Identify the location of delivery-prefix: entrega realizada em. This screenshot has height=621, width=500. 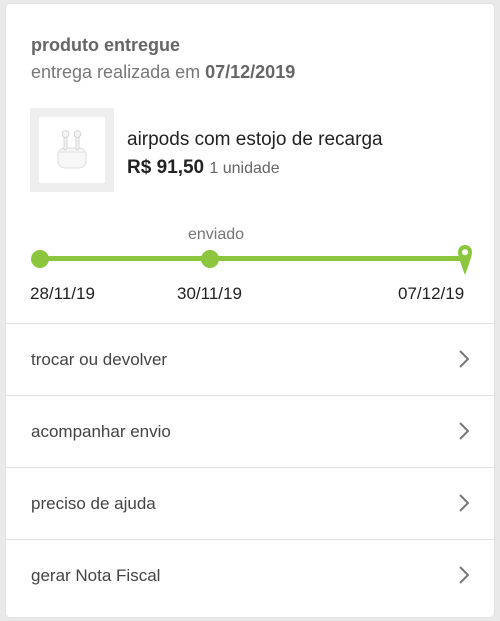
(116, 72).